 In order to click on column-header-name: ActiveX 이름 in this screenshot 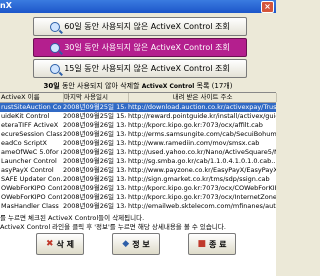, I will do `click(32, 97)`.